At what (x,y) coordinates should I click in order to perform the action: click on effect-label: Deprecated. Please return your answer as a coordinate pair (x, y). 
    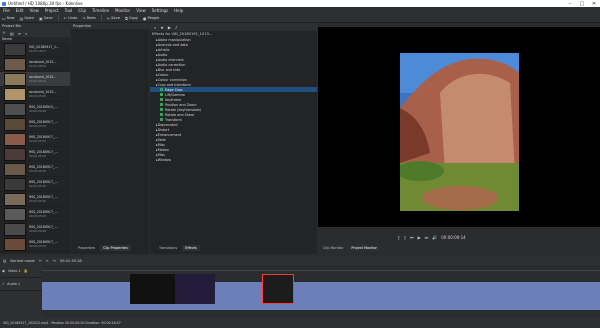
    Looking at the image, I should click on (167, 124).